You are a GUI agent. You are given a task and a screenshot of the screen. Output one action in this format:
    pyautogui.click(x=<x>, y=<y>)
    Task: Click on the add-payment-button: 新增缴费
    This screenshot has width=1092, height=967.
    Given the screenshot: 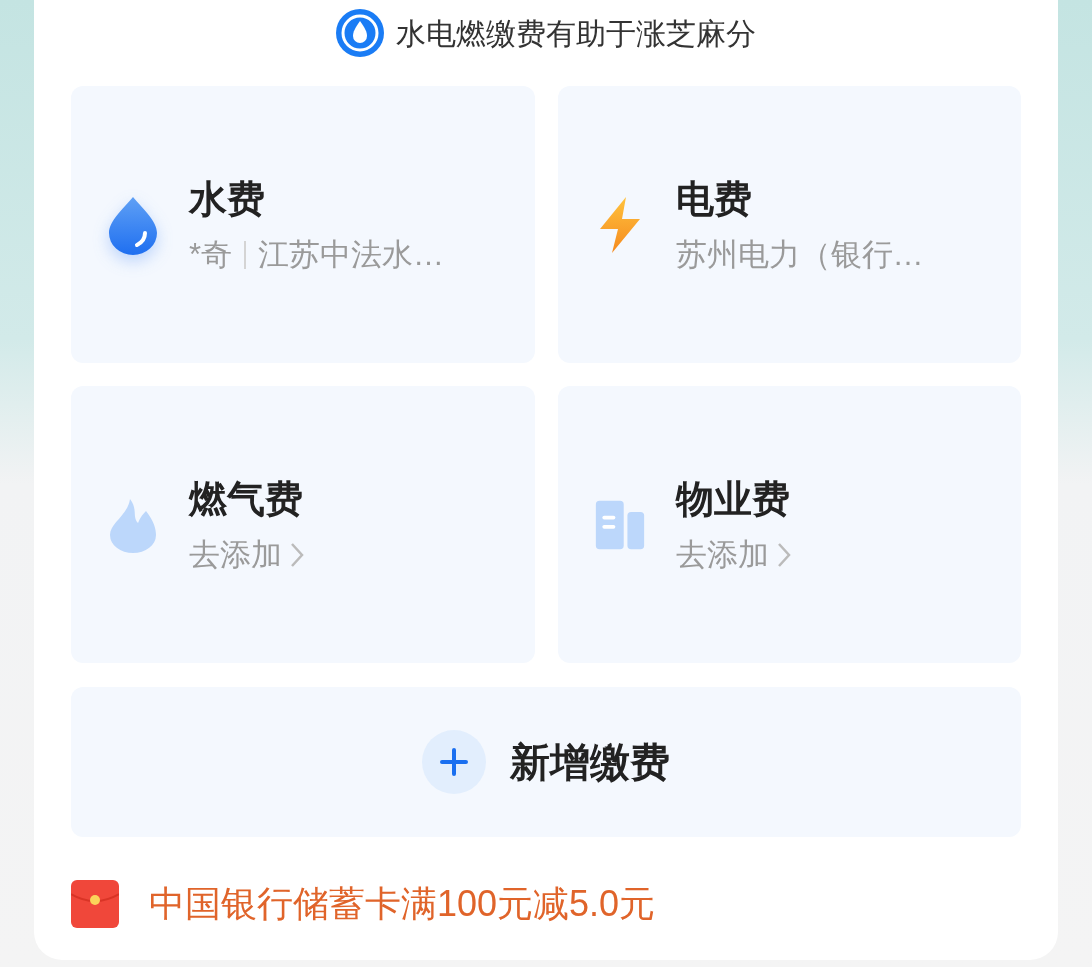 What is the action you would take?
    pyautogui.click(x=546, y=762)
    